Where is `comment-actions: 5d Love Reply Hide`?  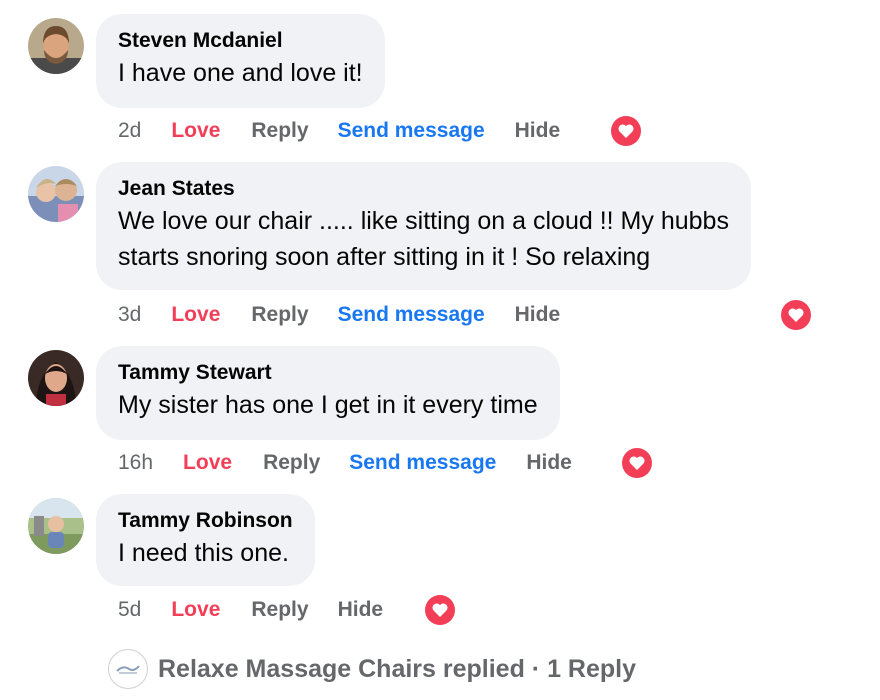
comment-actions: 5d Love Reply Hide is located at coordinates (250, 610).